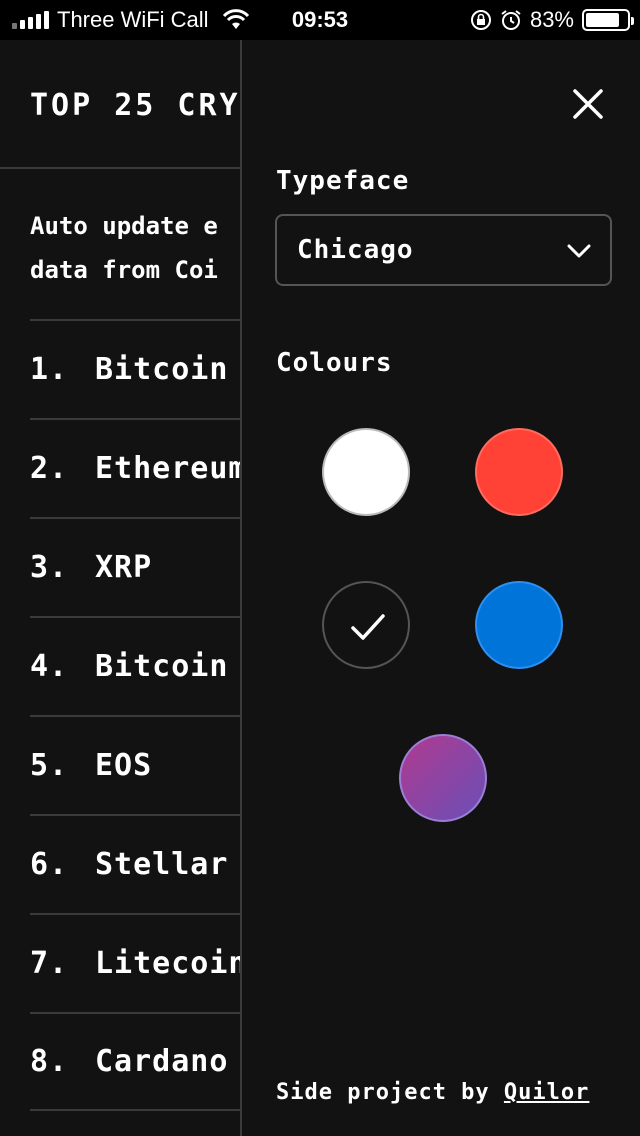  Describe the element at coordinates (167, 963) in the screenshot. I see `coin-name: Litecoin` at that location.